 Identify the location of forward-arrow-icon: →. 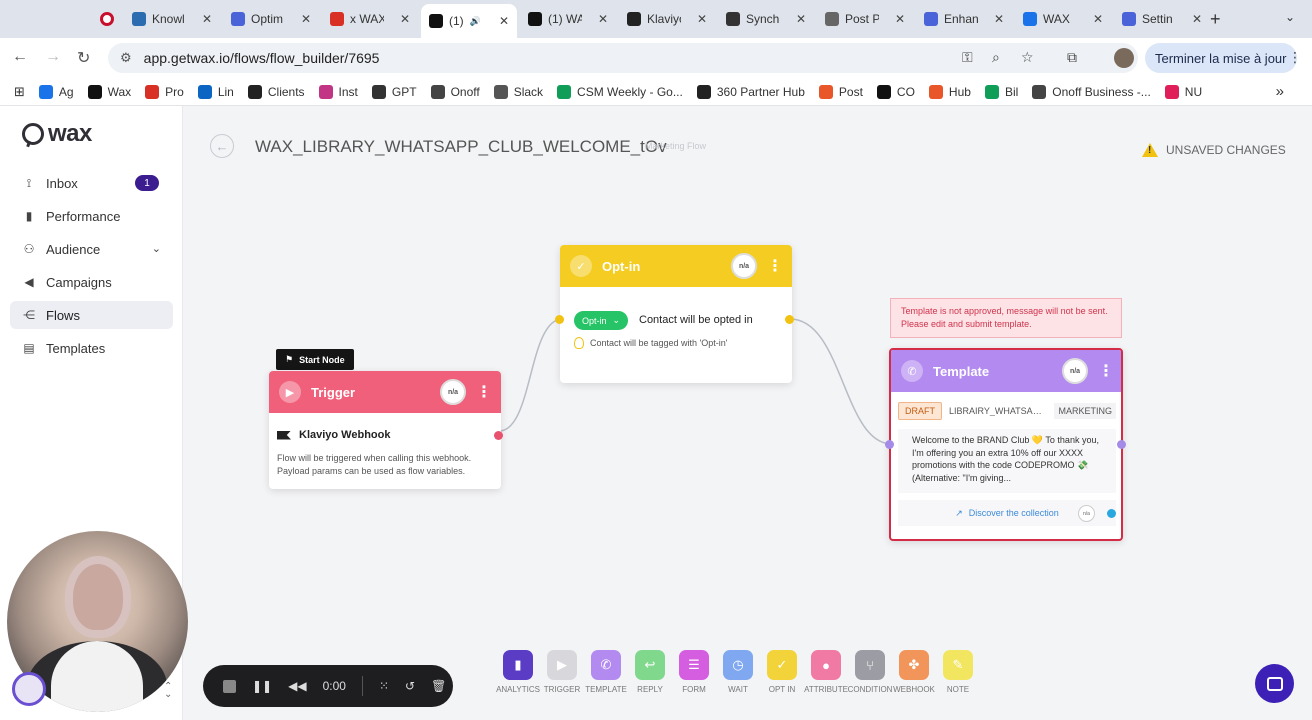
(53, 57).